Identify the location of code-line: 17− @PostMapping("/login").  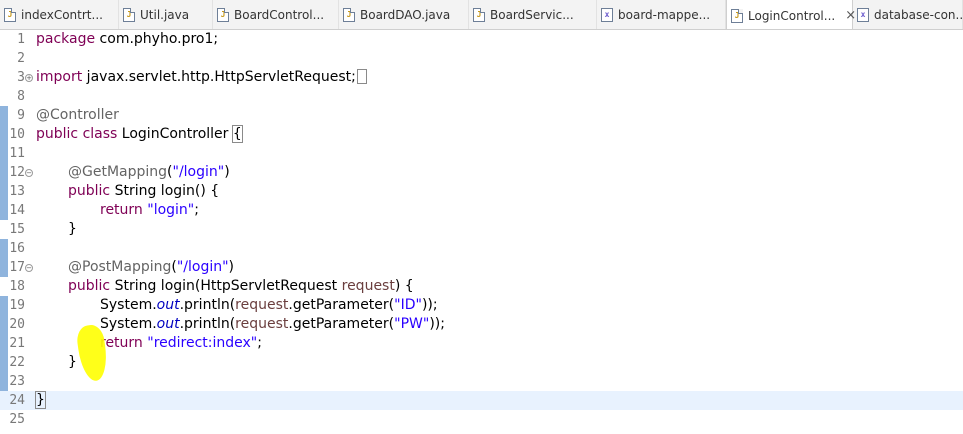
(481, 267).